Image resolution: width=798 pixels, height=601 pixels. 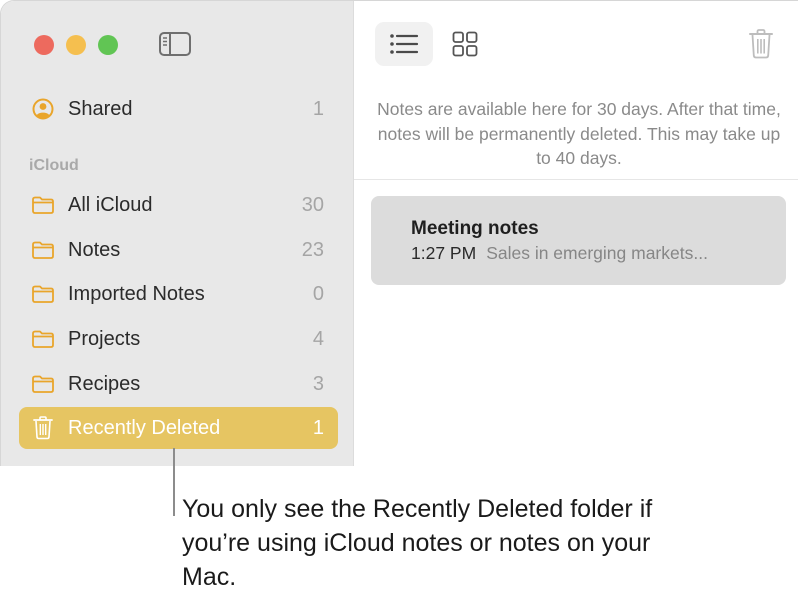 I want to click on gallery-view-icon, so click(x=465, y=44).